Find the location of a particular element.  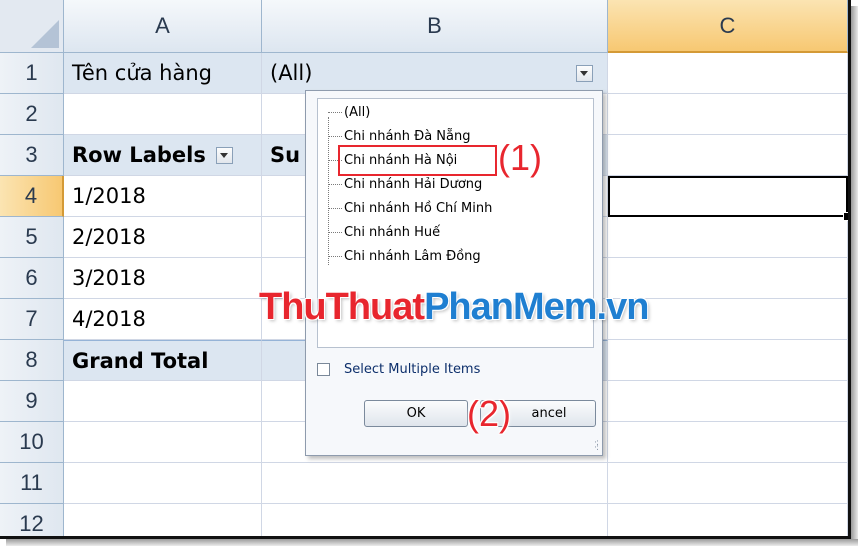

selection-highlight-box is located at coordinates (417, 160).